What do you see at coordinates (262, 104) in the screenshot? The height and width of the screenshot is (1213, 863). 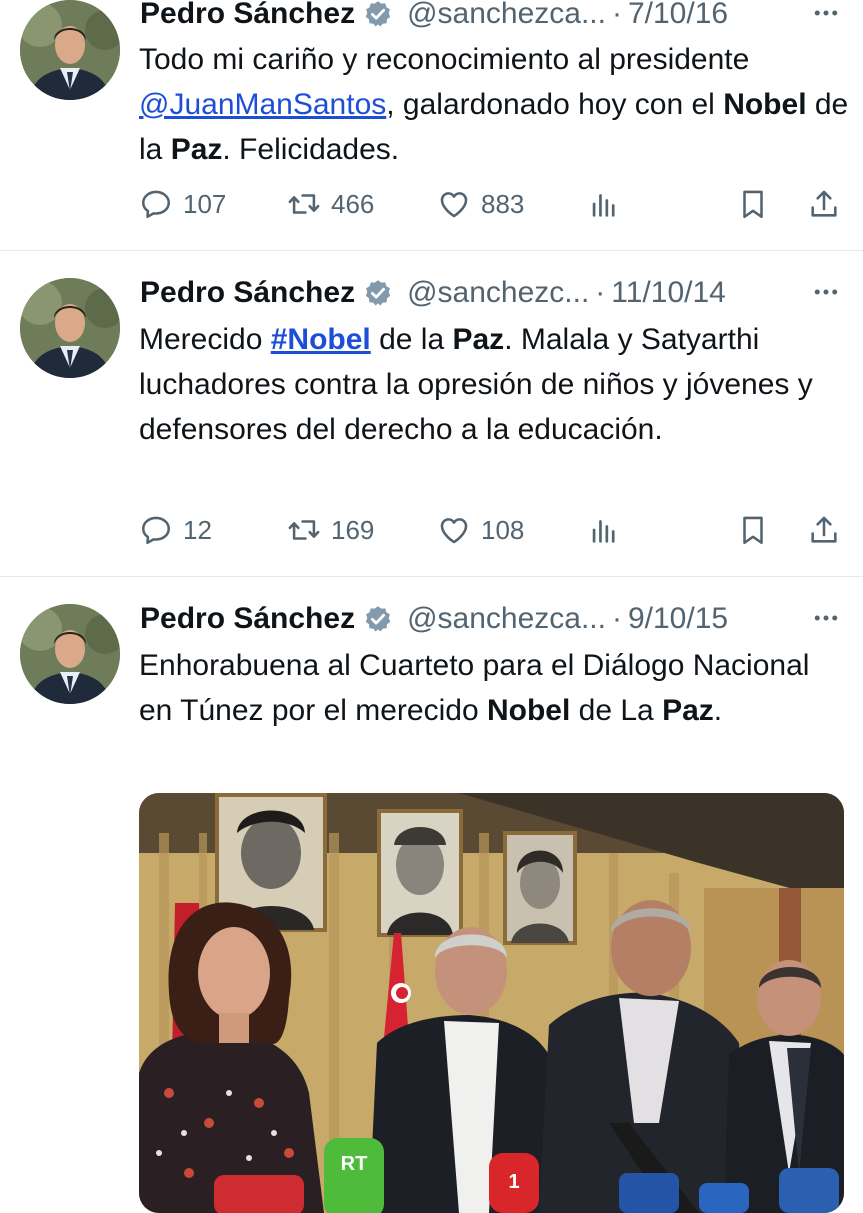 I see `mention-link: @JuanManSantos` at bounding box center [262, 104].